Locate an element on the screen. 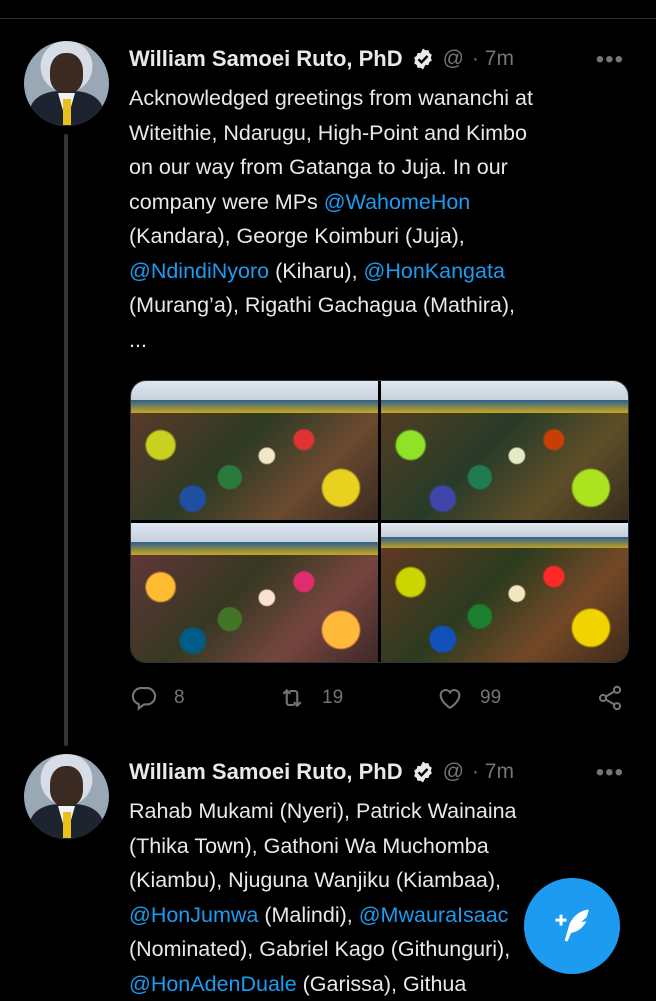 Image resolution: width=656 pixels, height=1001 pixels. mention-link: @WahomeHon is located at coordinates (397, 202).